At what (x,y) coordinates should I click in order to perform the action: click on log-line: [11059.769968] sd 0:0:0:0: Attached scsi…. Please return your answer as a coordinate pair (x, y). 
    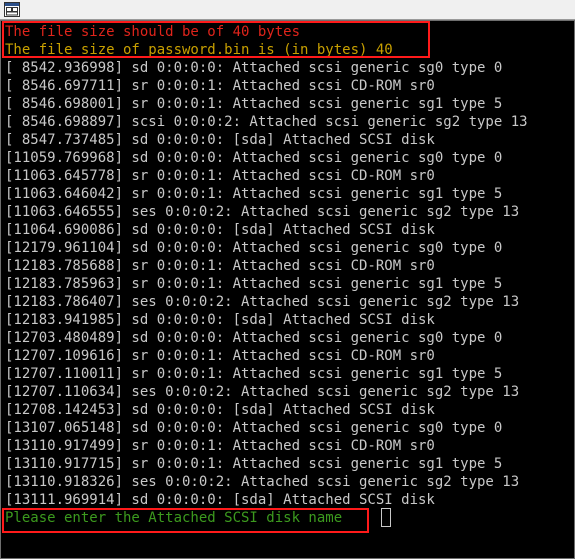
    Looking at the image, I should click on (254, 158).